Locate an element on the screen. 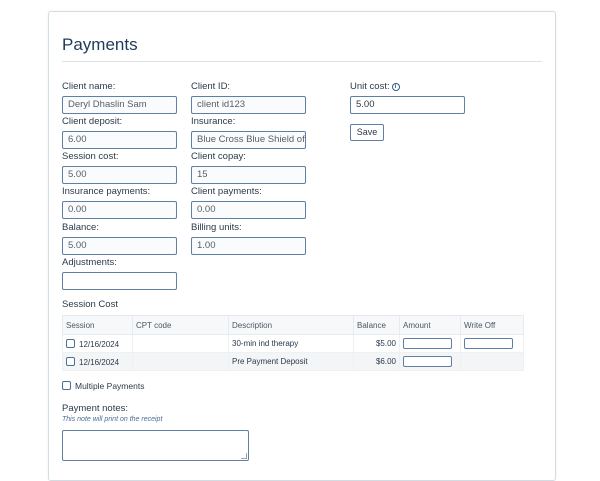 The width and height of the screenshot is (600, 481). col-description: Description is located at coordinates (291, 325).